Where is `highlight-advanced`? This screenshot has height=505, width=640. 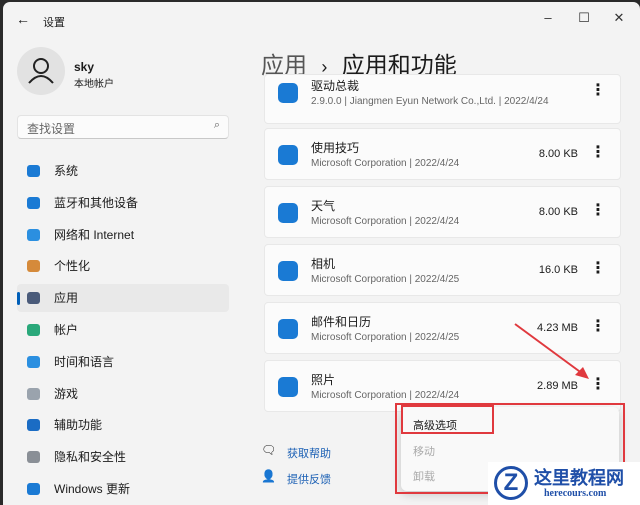
highlight-advanced is located at coordinates (447, 419).